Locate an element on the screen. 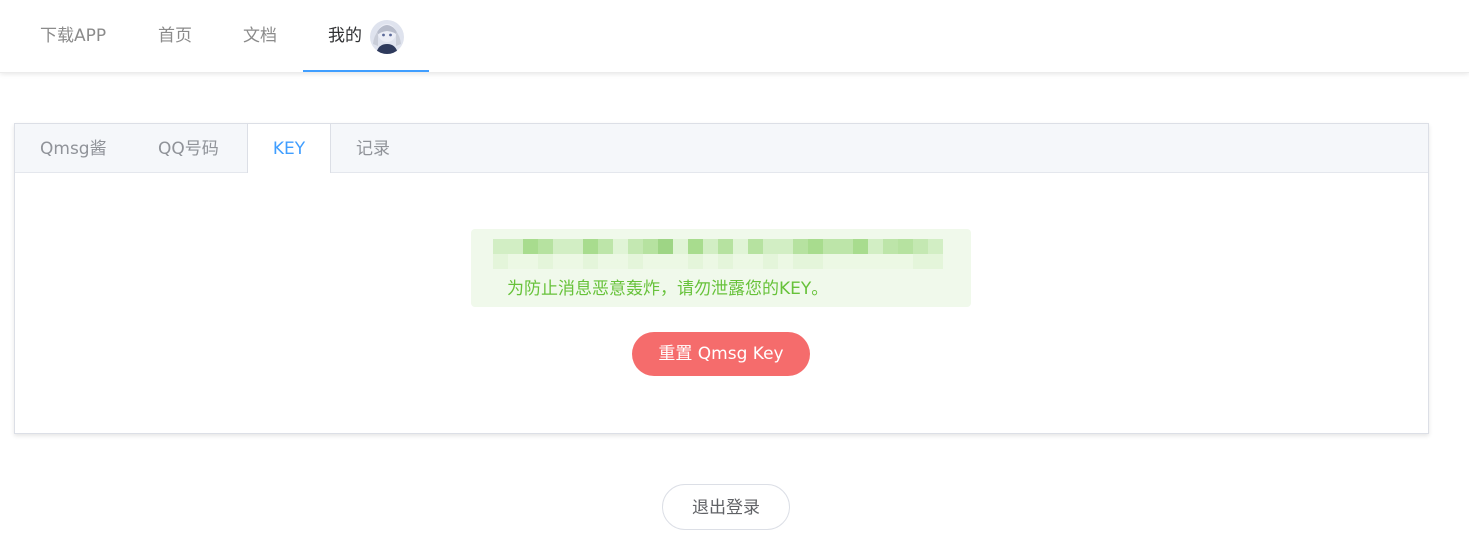 This screenshot has height=547, width=1469. key-alert: 为防止消息恶意轰炸，请勿泄露您的KEY。 is located at coordinates (721, 268).